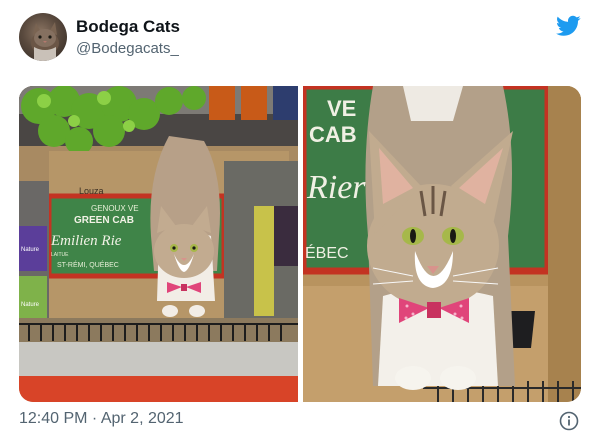  Describe the element at coordinates (127, 48) in the screenshot. I see `author-handle: @Bodegacats_` at that location.